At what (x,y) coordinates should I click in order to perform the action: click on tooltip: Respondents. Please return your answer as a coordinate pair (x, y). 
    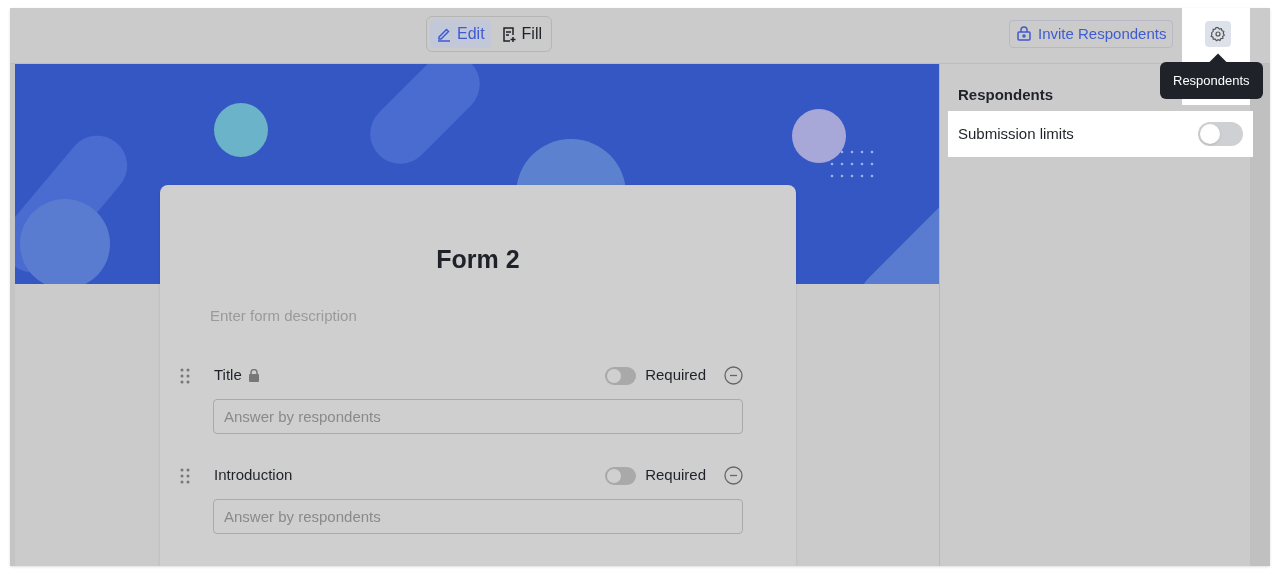
    Looking at the image, I should click on (1211, 80).